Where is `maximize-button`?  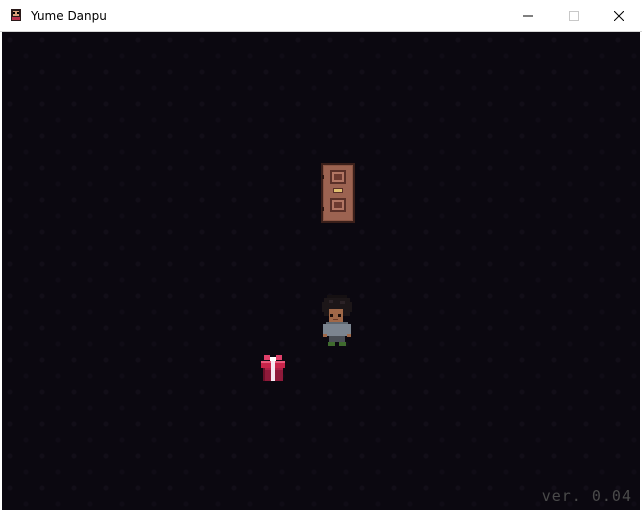
maximize-button is located at coordinates (574, 15).